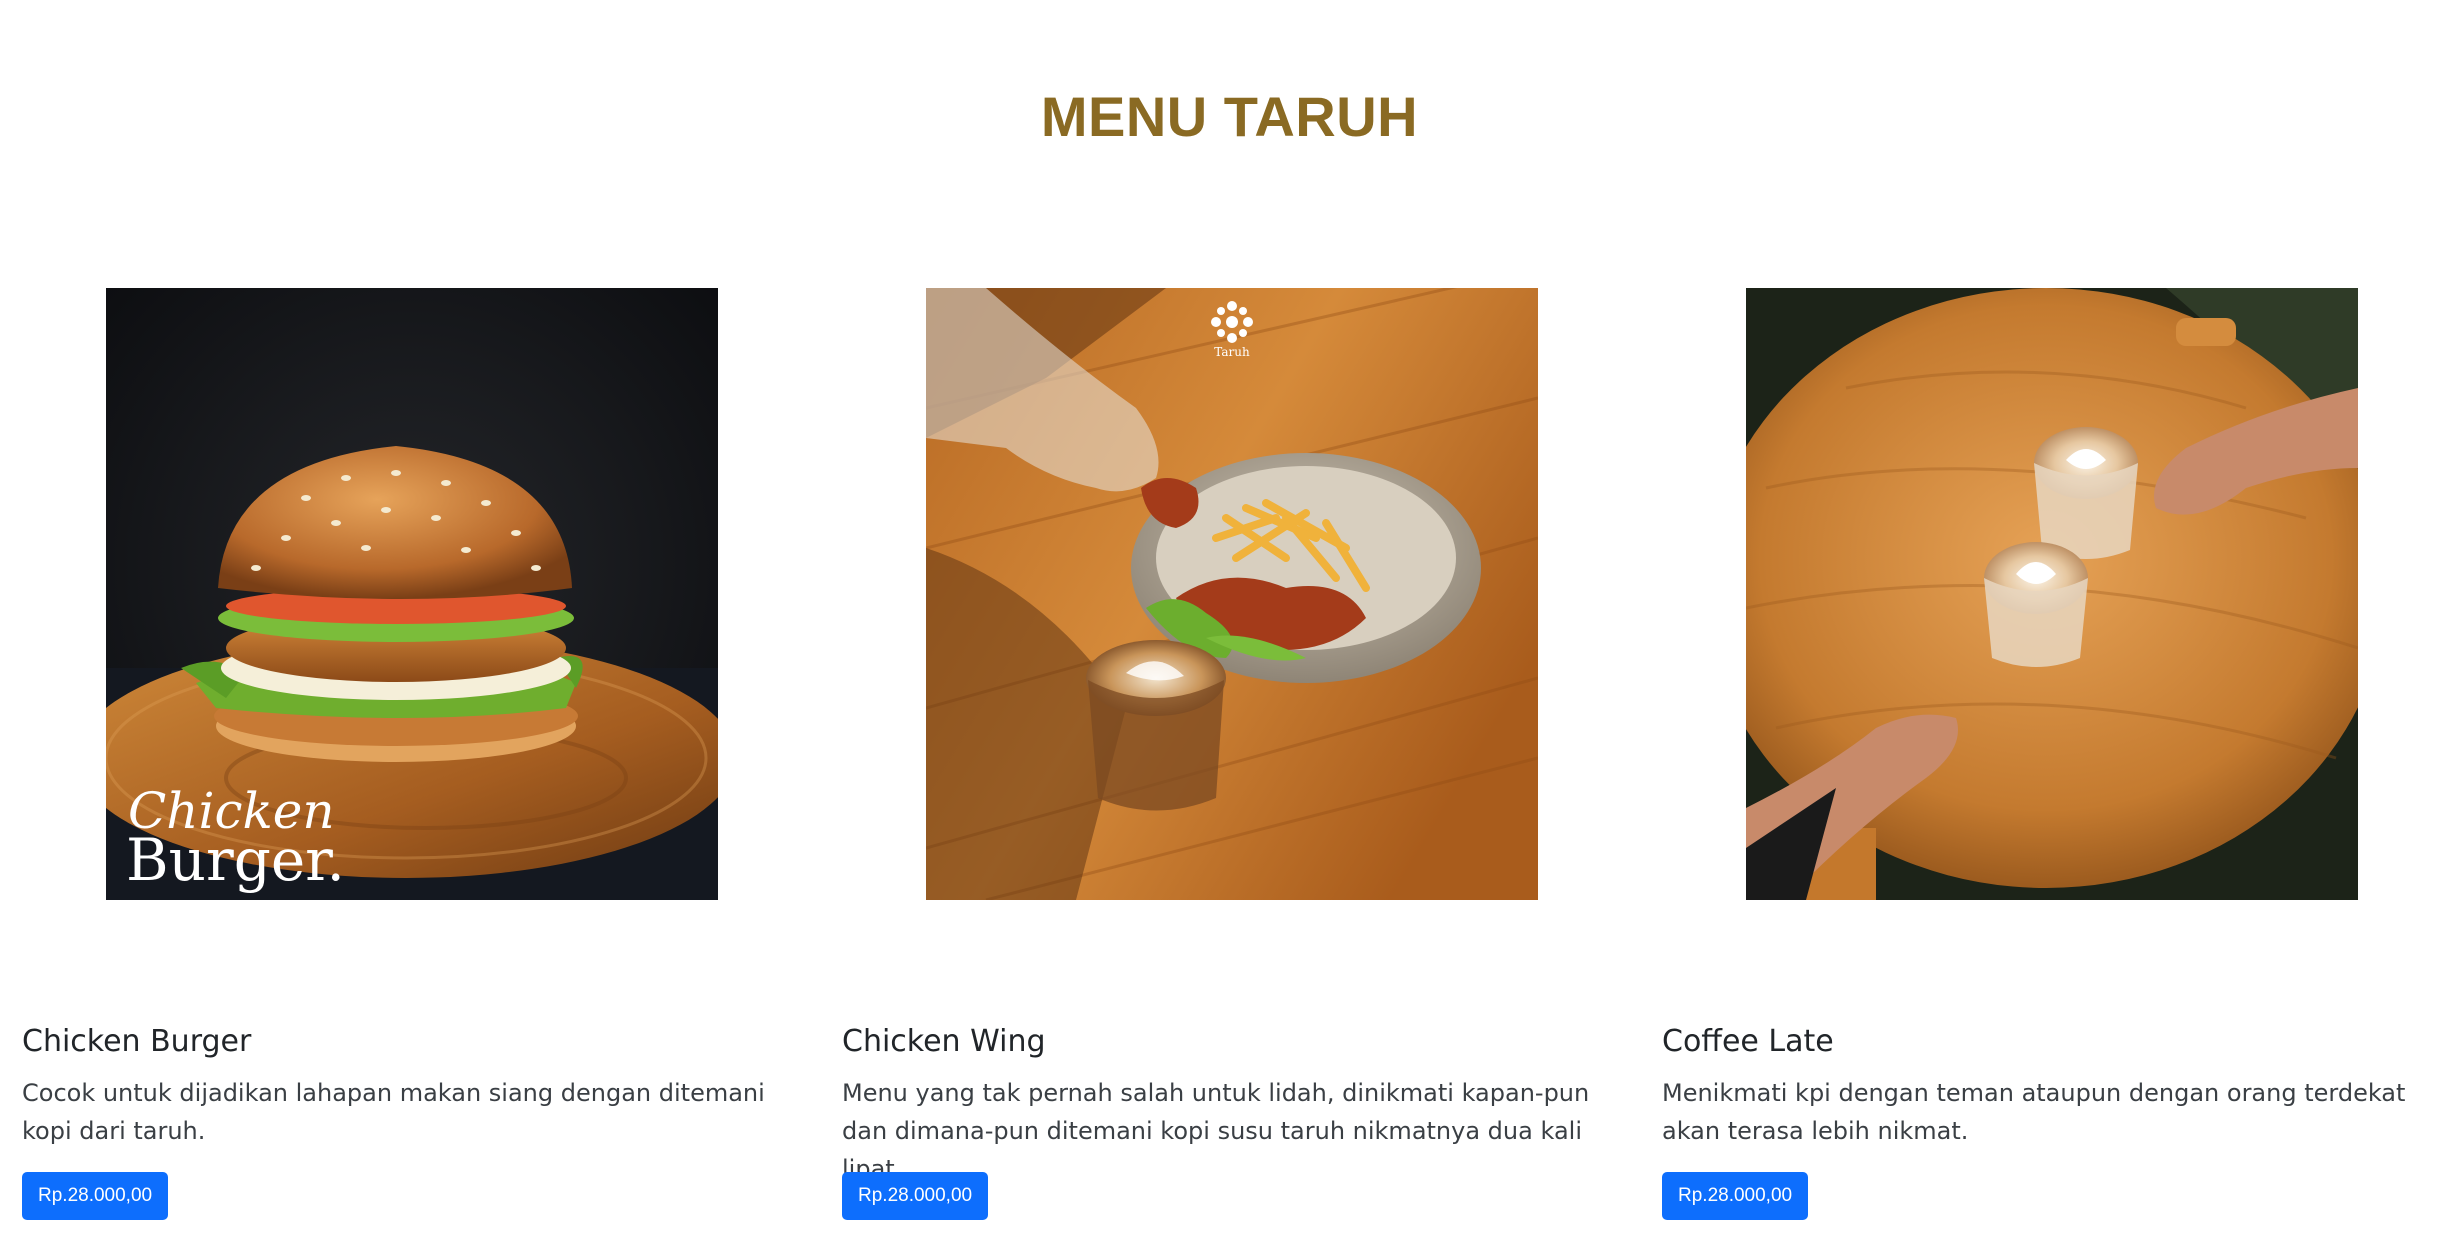 This screenshot has height=1250, width=2459. Describe the element at coordinates (412, 594) in the screenshot. I see `chicken-burger-image: Chicken Burger.` at that location.